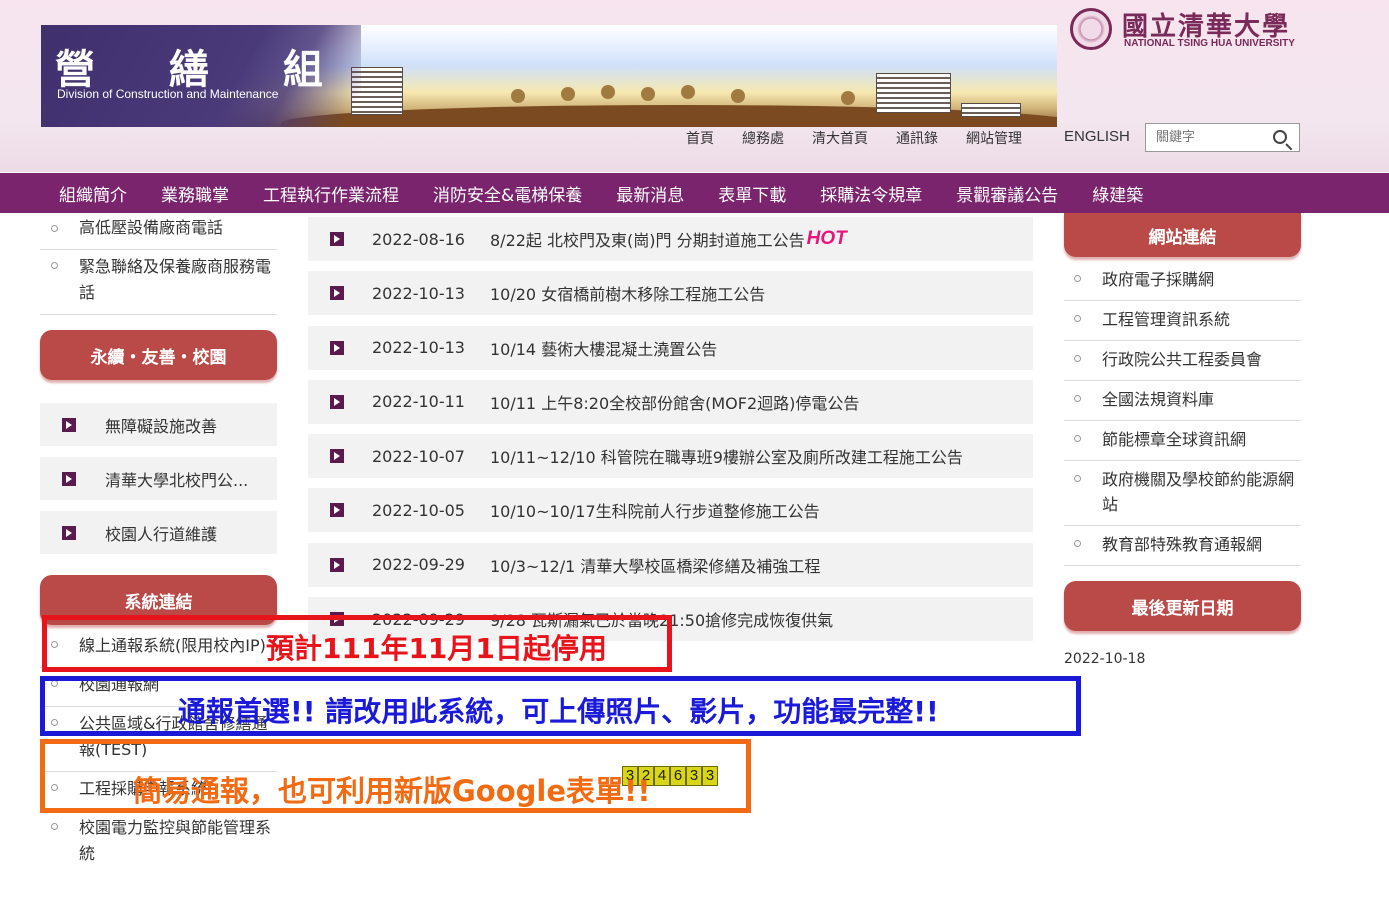 The image size is (1389, 898). What do you see at coordinates (168, 94) in the screenshot?
I see `banner-subtitle: Division of Construction and Maintenance` at bounding box center [168, 94].